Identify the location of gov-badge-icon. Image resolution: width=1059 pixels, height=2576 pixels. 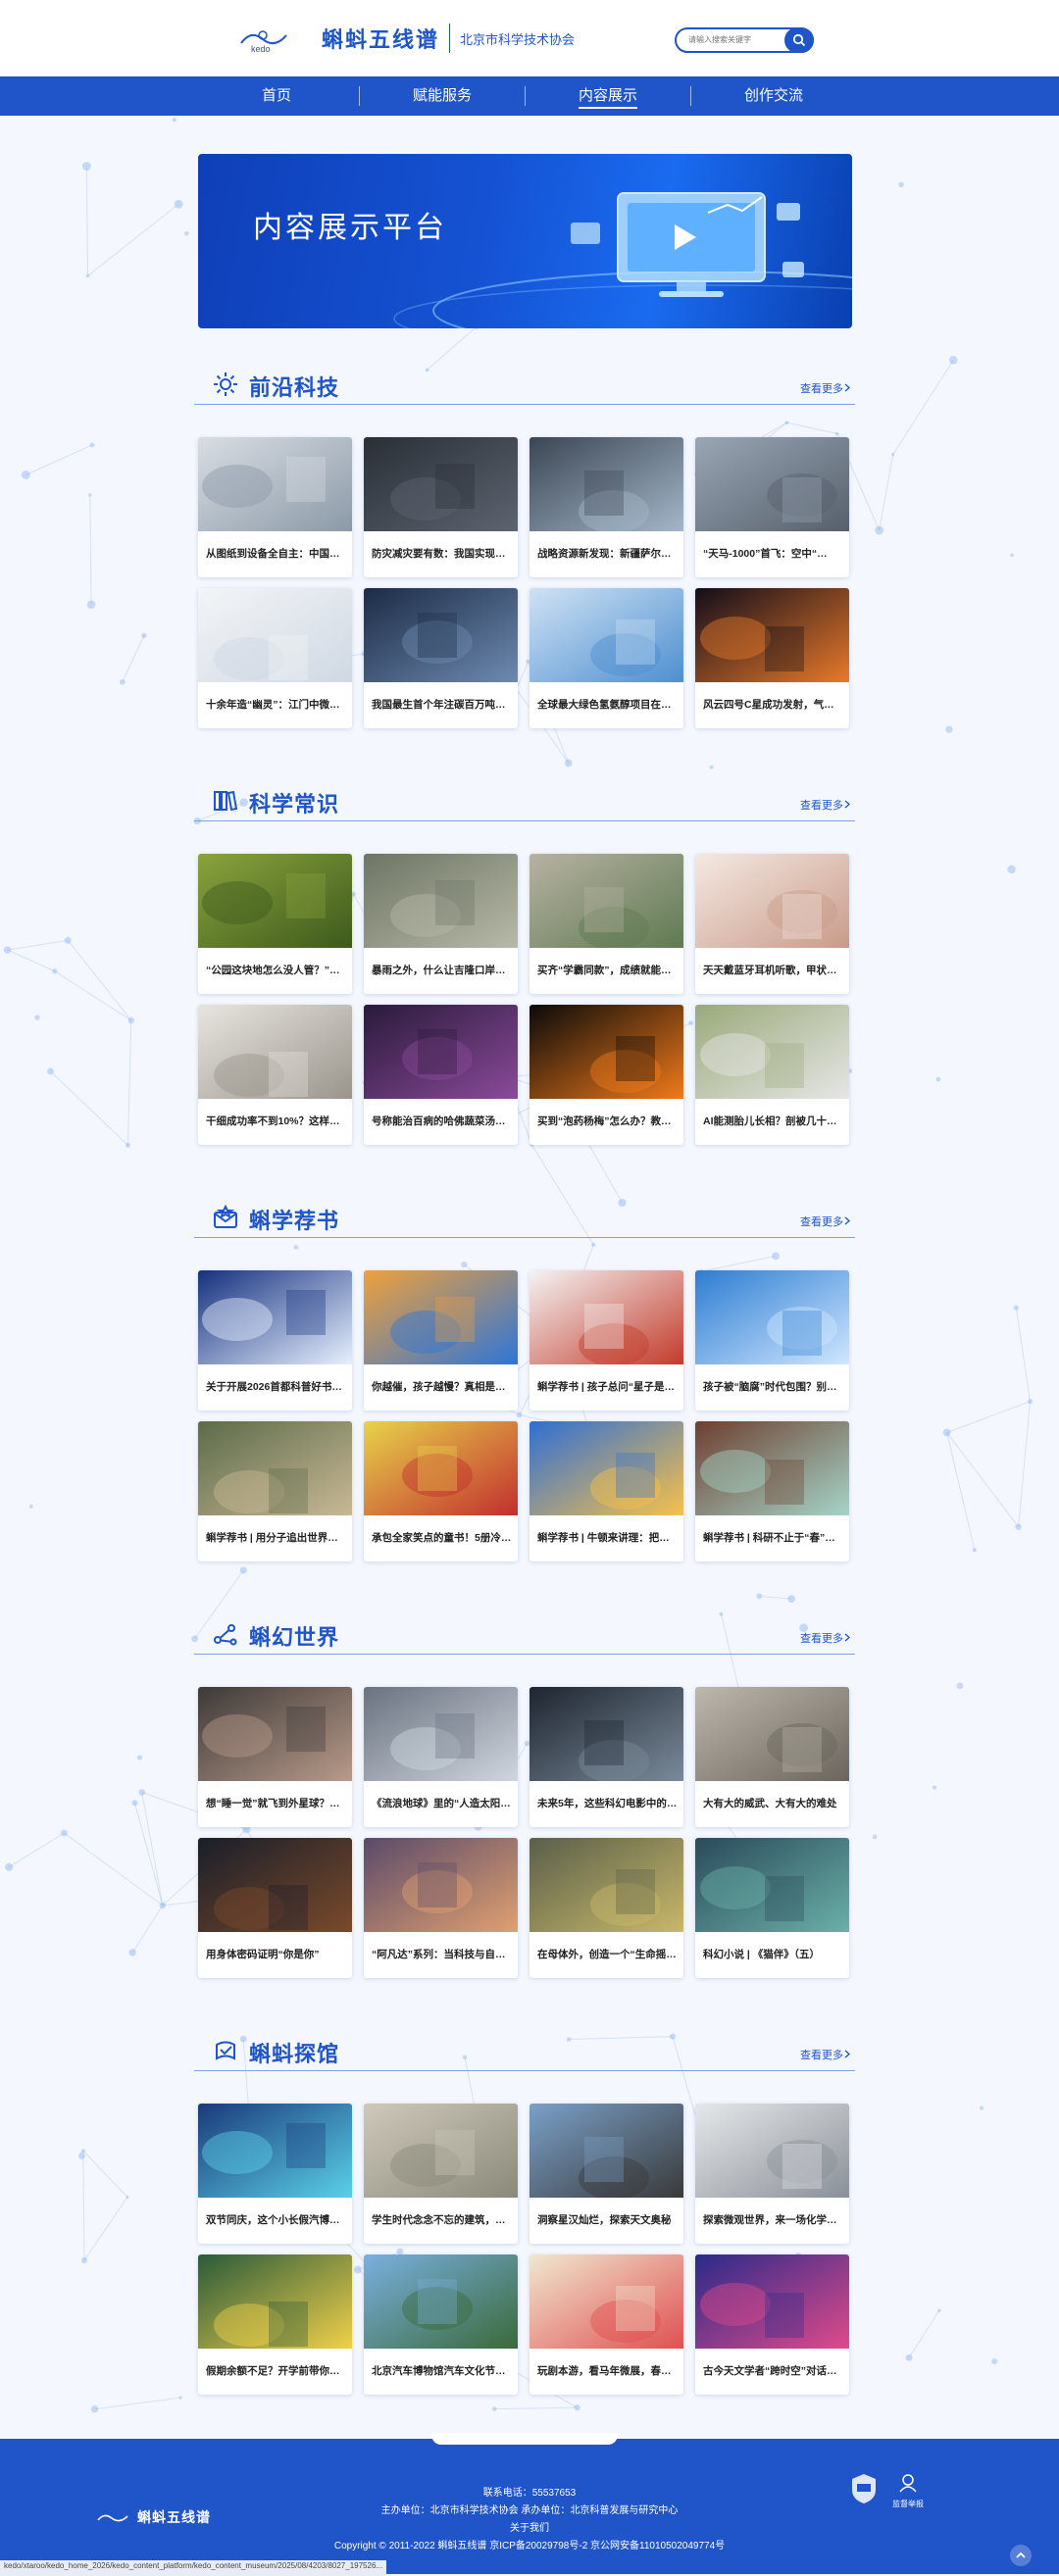
(864, 2488).